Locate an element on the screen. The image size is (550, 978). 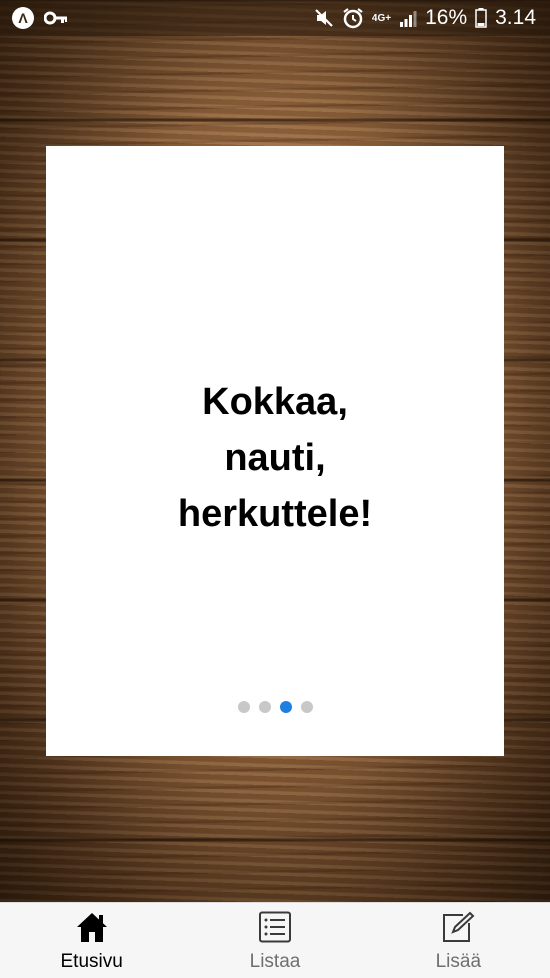
status-right: 4G+ 16% 3.14 is located at coordinates (425, 18).